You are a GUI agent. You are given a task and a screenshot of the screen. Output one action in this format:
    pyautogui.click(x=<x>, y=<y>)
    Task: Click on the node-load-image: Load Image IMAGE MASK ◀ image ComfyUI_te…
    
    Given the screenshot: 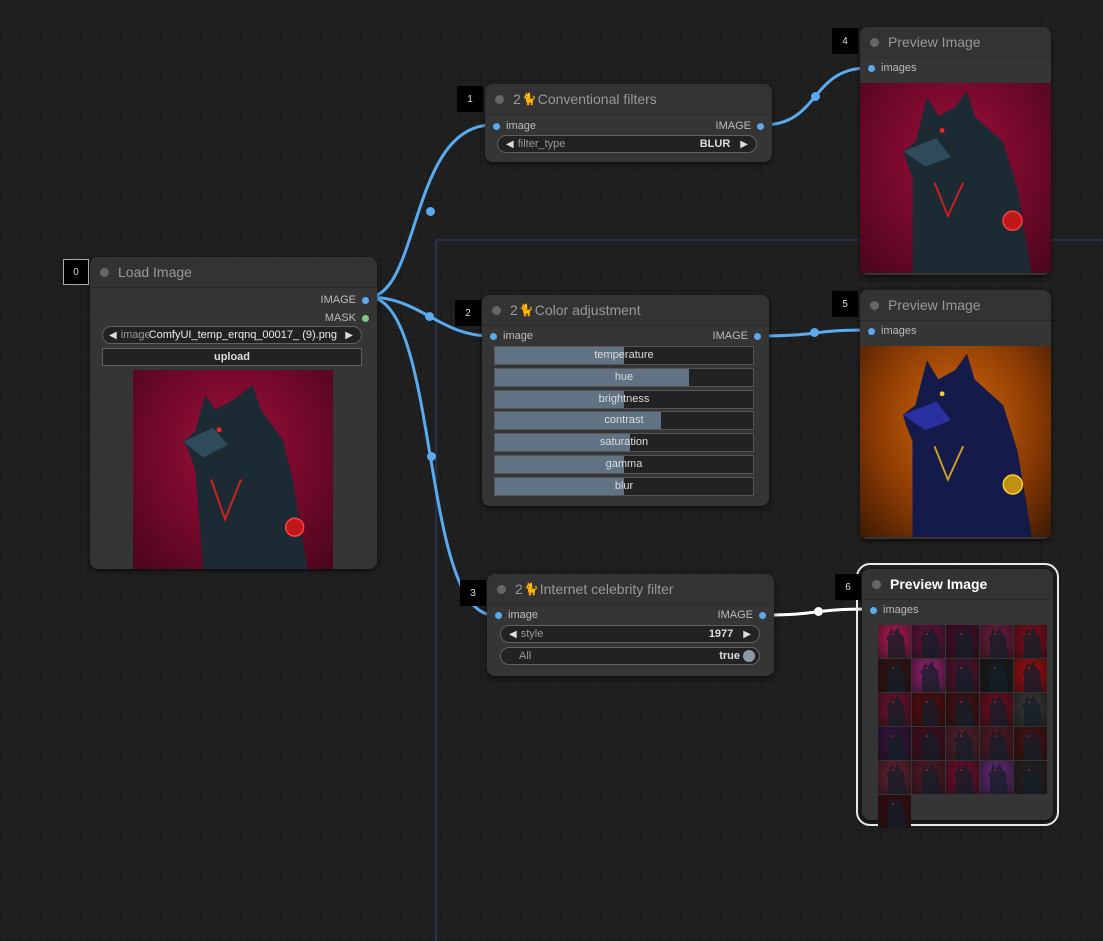 What is the action you would take?
    pyautogui.click(x=233, y=413)
    